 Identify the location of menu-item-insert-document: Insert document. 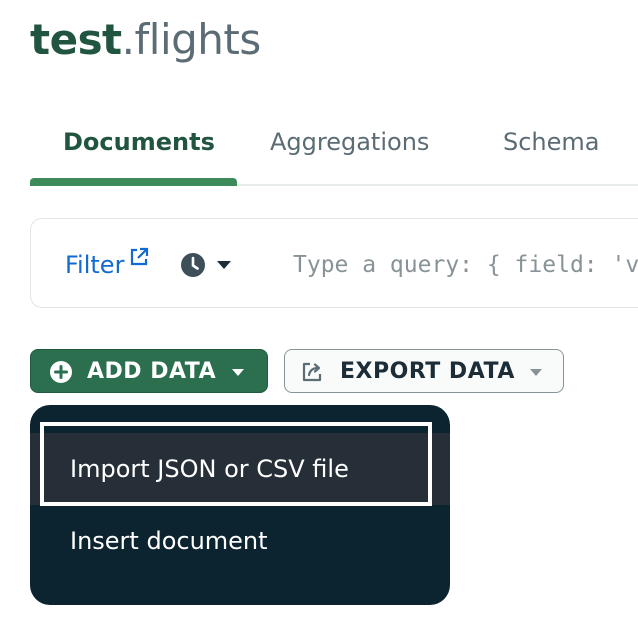
(240, 541).